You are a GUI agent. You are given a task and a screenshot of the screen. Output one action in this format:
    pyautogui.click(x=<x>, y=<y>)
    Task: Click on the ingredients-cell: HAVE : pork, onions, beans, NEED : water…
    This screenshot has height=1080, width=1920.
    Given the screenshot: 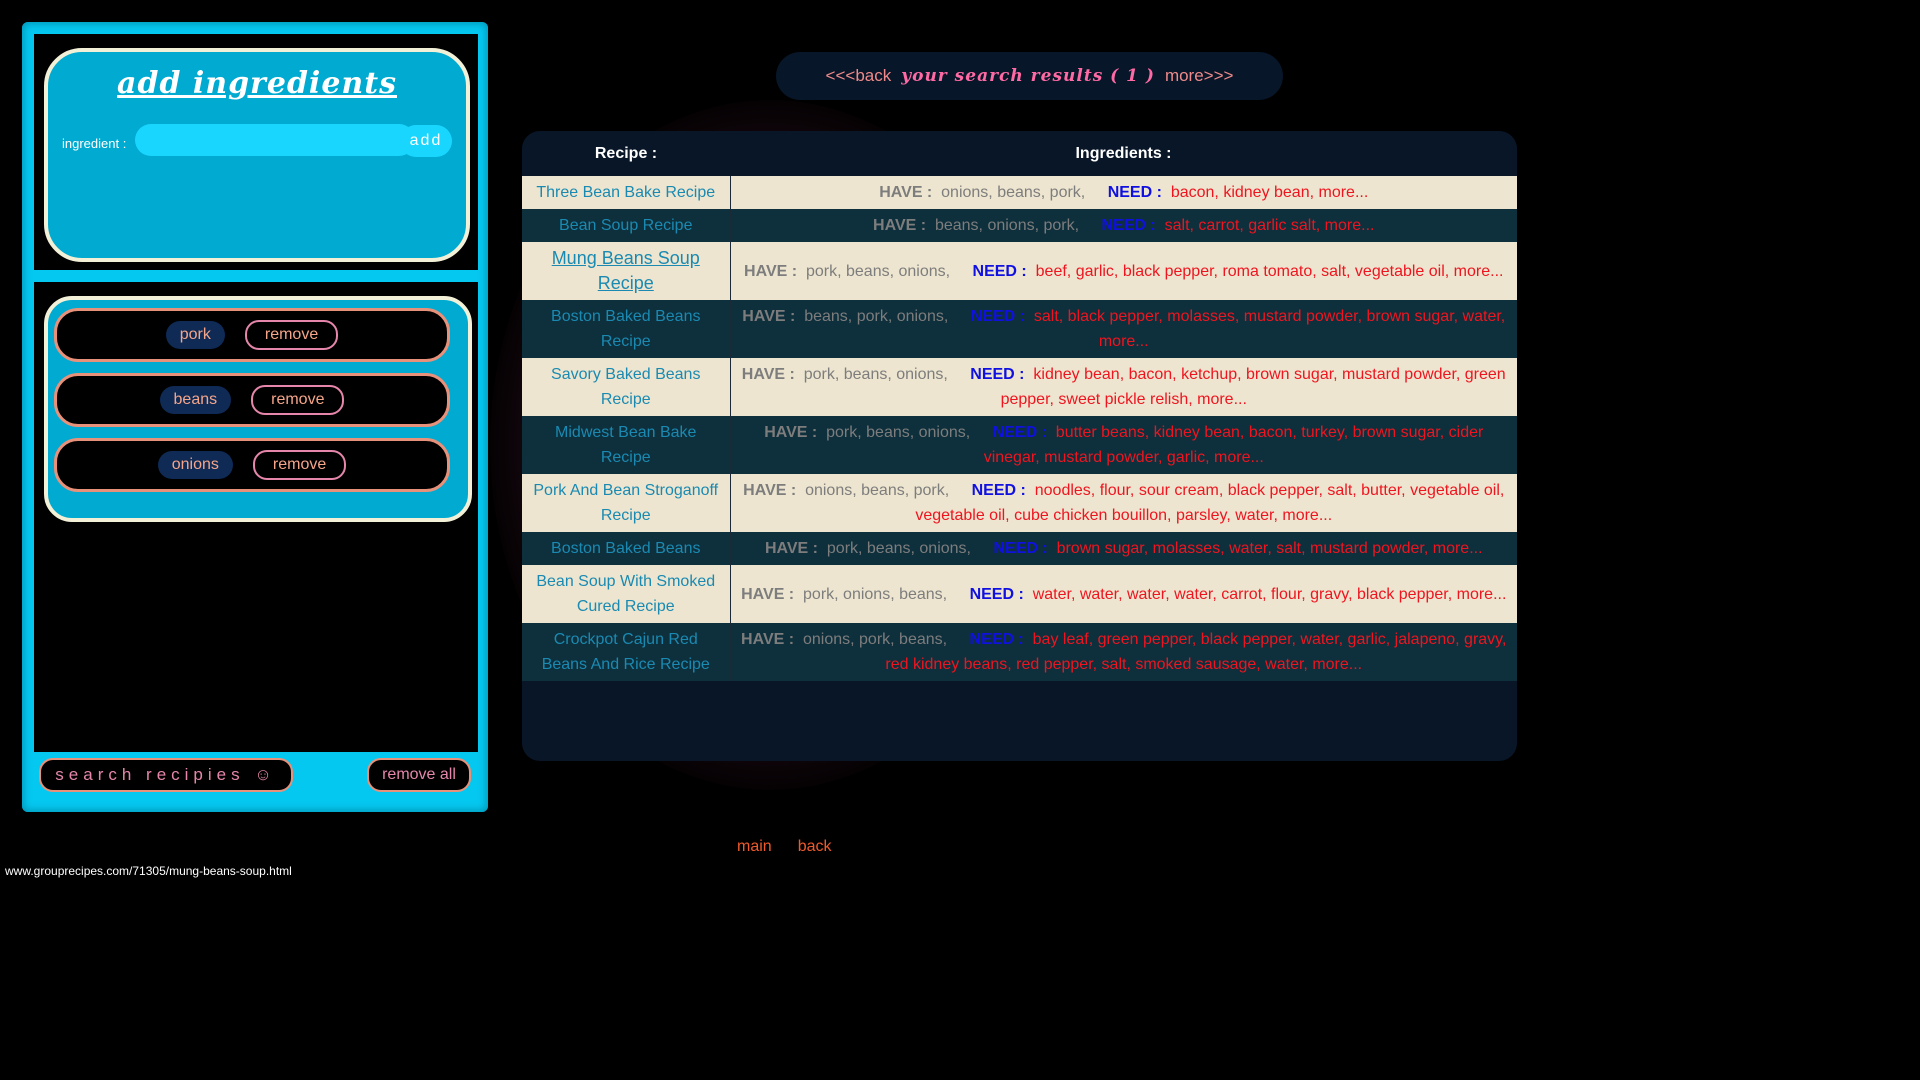 What is the action you would take?
    pyautogui.click(x=1123, y=594)
    